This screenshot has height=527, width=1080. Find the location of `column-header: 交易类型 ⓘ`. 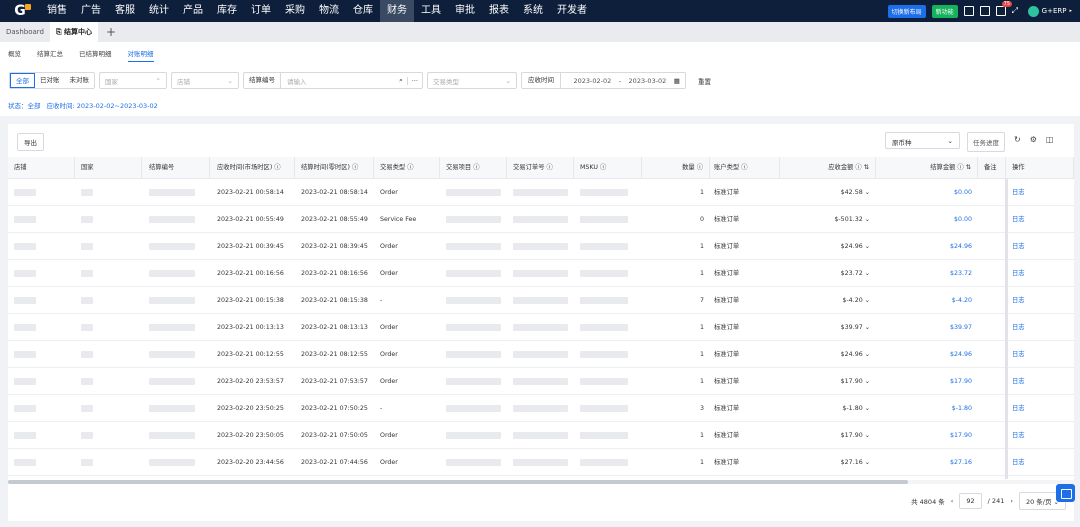

column-header: 交易类型 ⓘ is located at coordinates (407, 168).